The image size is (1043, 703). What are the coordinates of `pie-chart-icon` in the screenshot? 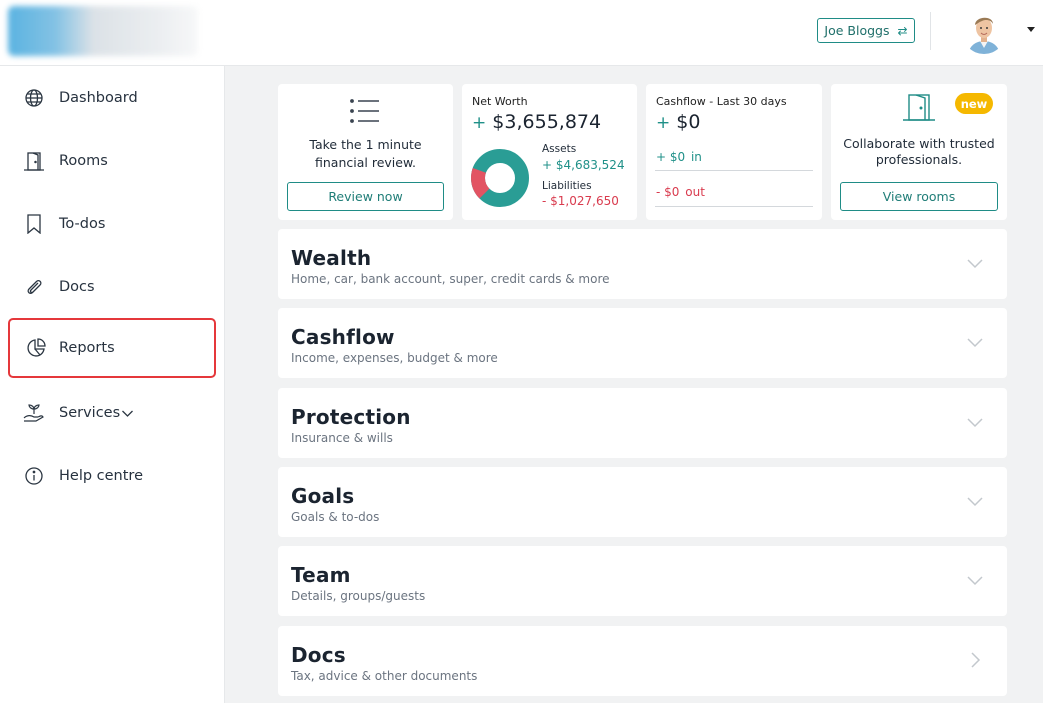 It's located at (36, 348).